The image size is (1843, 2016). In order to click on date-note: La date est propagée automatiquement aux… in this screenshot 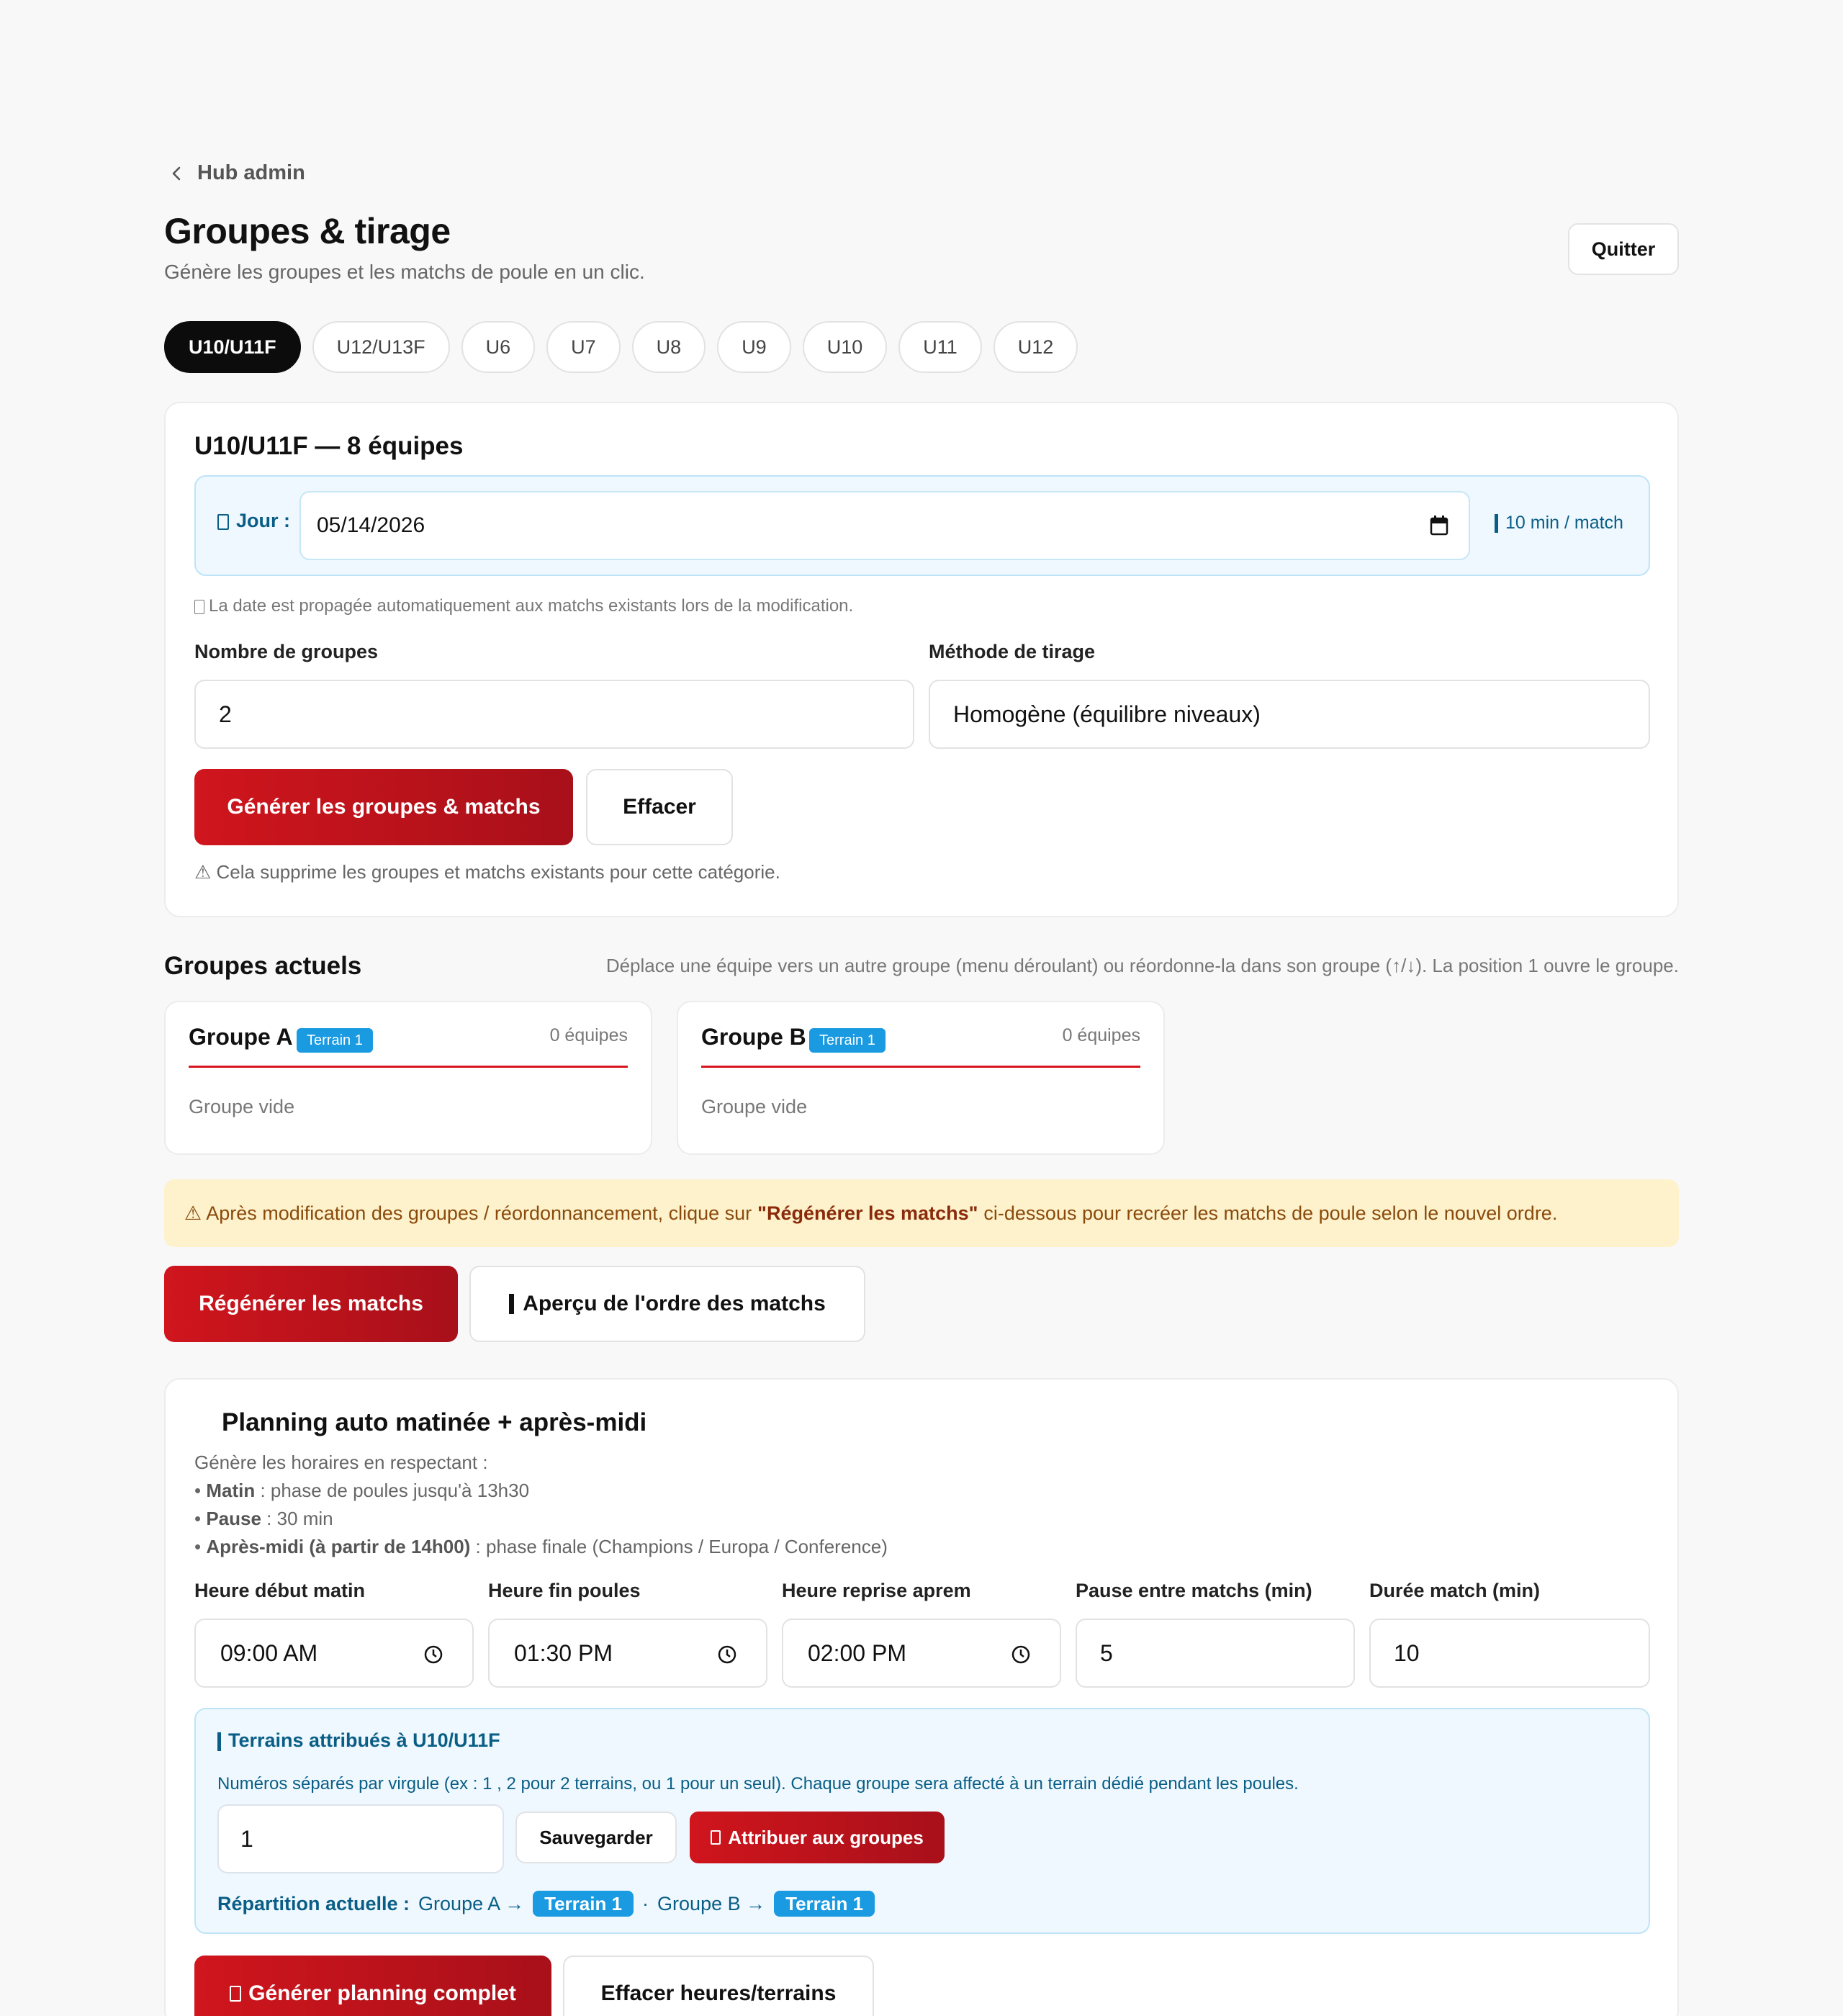, I will do `click(523, 606)`.